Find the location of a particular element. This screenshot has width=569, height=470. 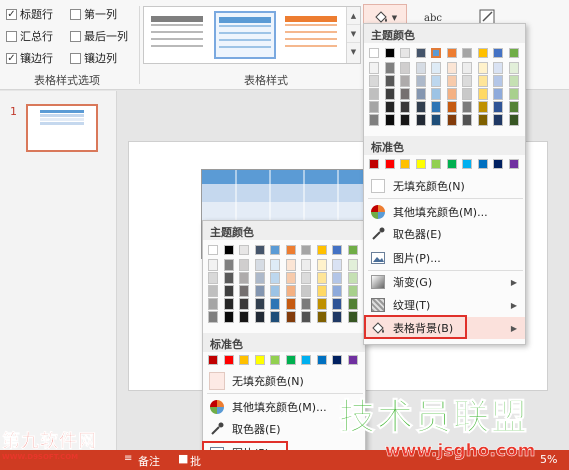

gallery-down-icon: ▼ is located at coordinates (353, 34).